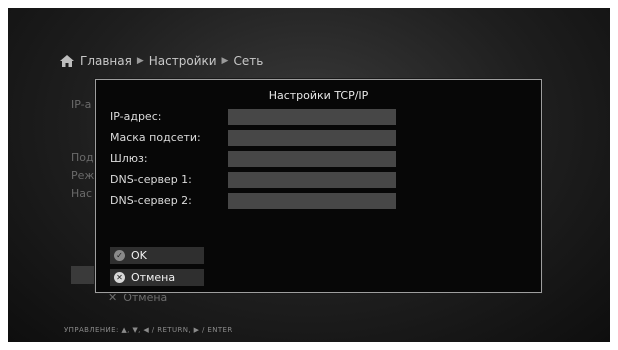 This screenshot has height=350, width=618. Describe the element at coordinates (151, 200) in the screenshot. I see `dns-server-2-label: DNS-сервер 2:` at that location.